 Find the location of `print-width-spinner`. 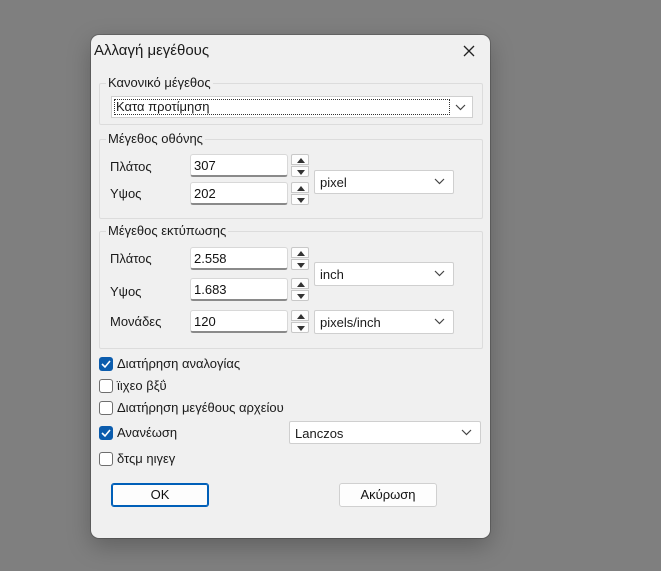

print-width-spinner is located at coordinates (300, 258).